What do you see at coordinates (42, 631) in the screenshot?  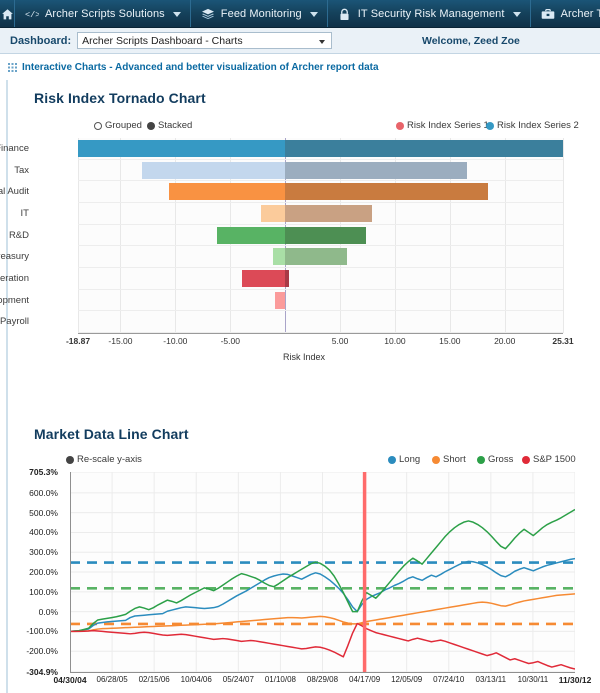 I see `line-chart-y-tick: -100.0%` at bounding box center [42, 631].